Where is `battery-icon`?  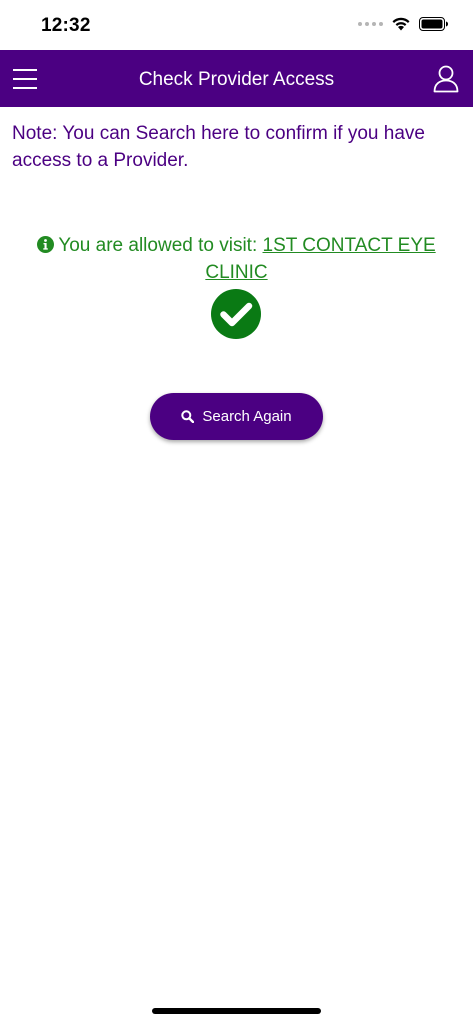
battery-icon is located at coordinates (433, 23).